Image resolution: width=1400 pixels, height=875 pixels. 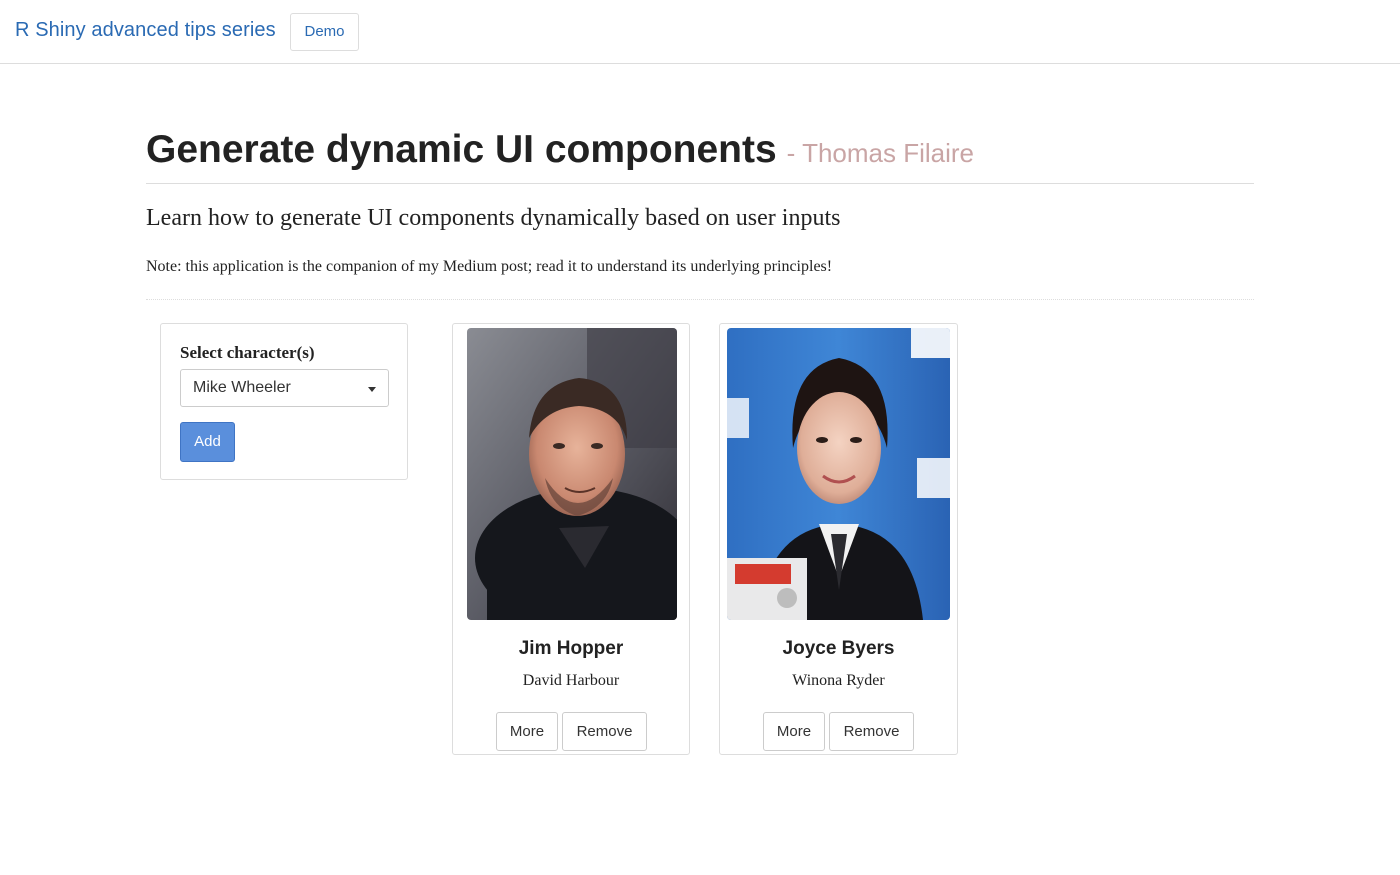 I want to click on tab-demo: Demo, so click(x=324, y=32).